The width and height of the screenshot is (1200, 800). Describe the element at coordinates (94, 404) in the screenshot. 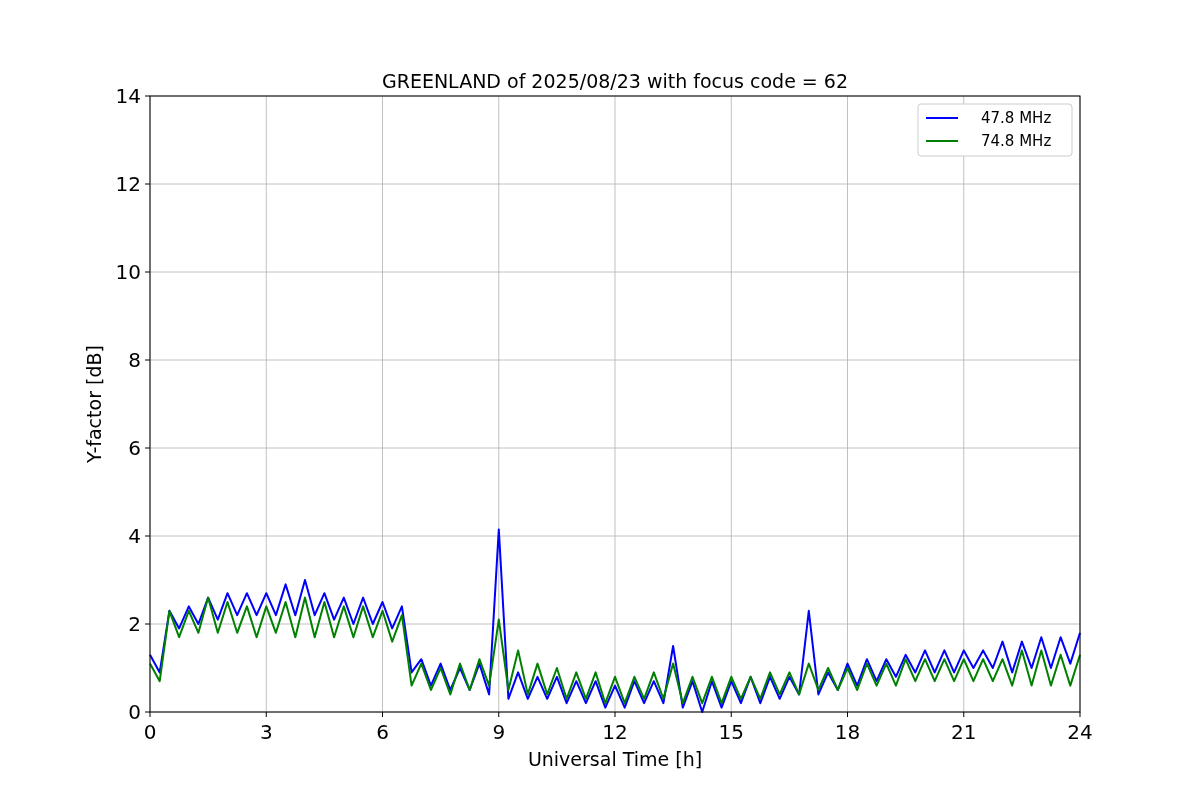

I see `y-axis-label: Y-factor [dB]` at that location.